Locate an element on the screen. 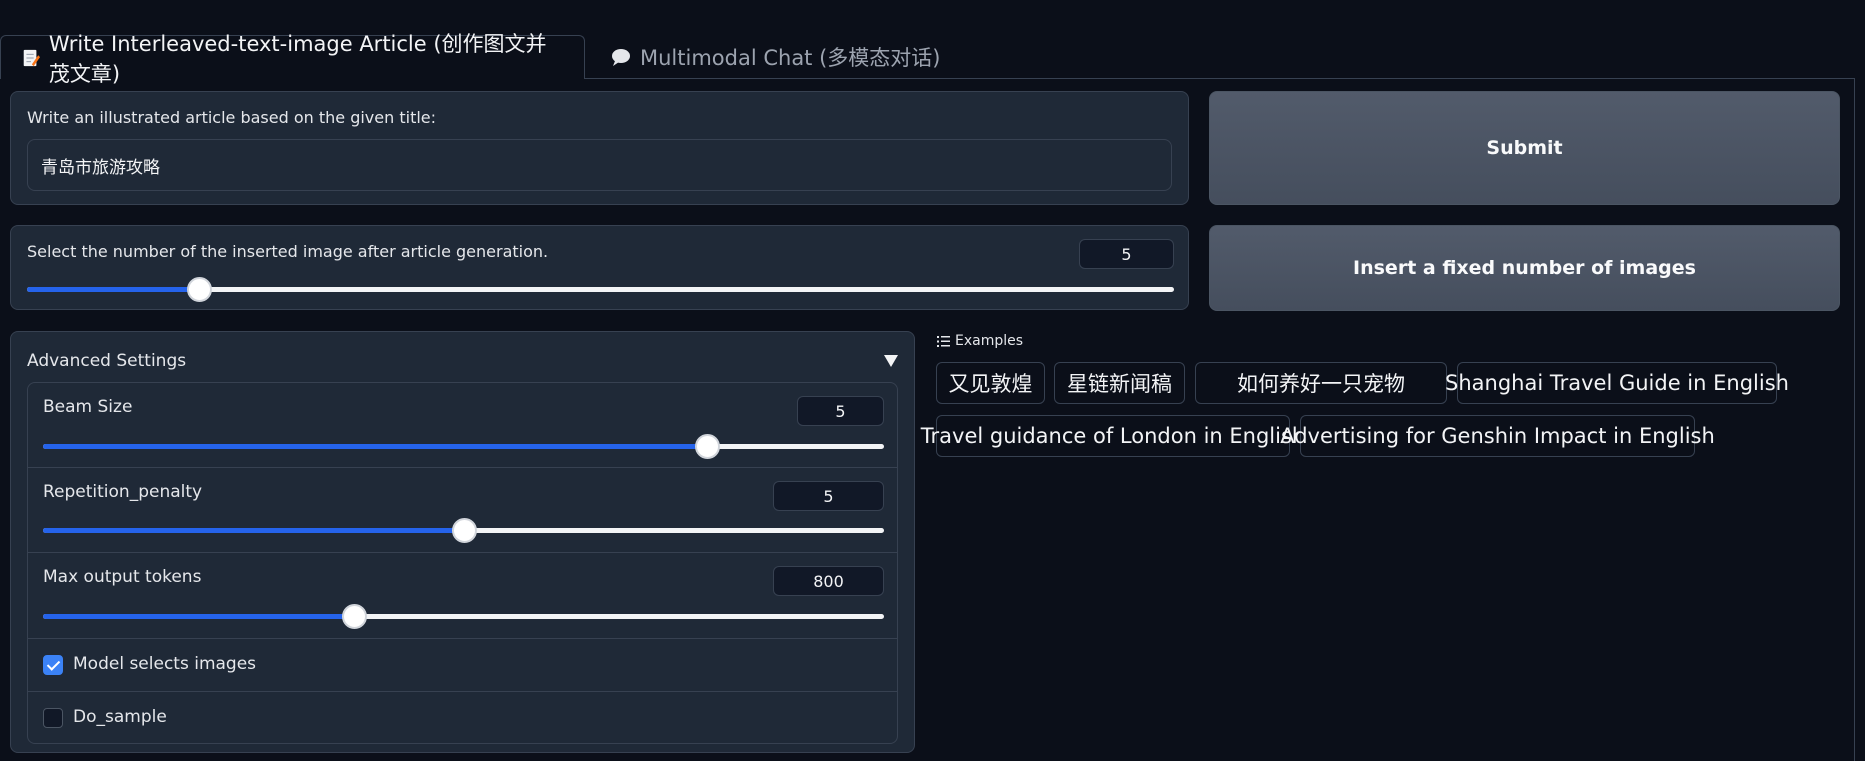 This screenshot has width=1865, height=761. examples-label: Examples is located at coordinates (989, 341).